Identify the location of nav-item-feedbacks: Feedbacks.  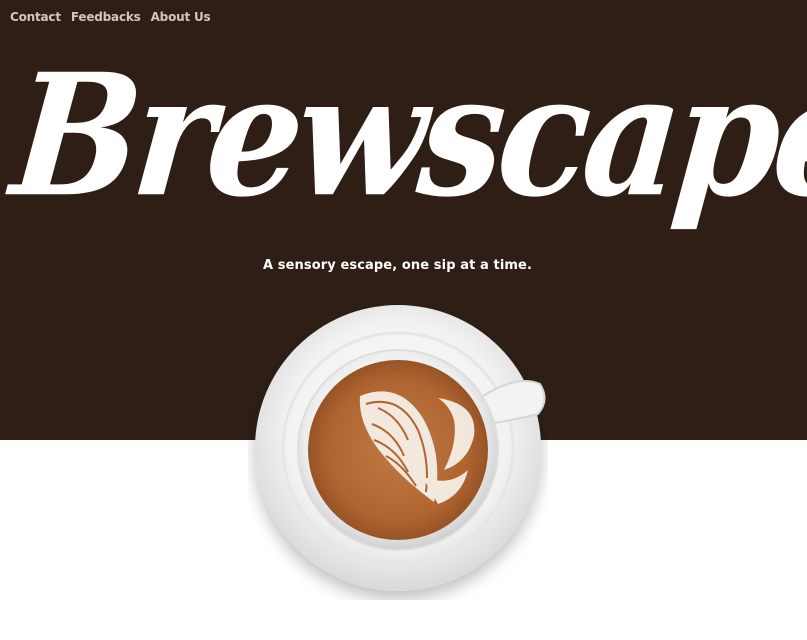
(106, 17).